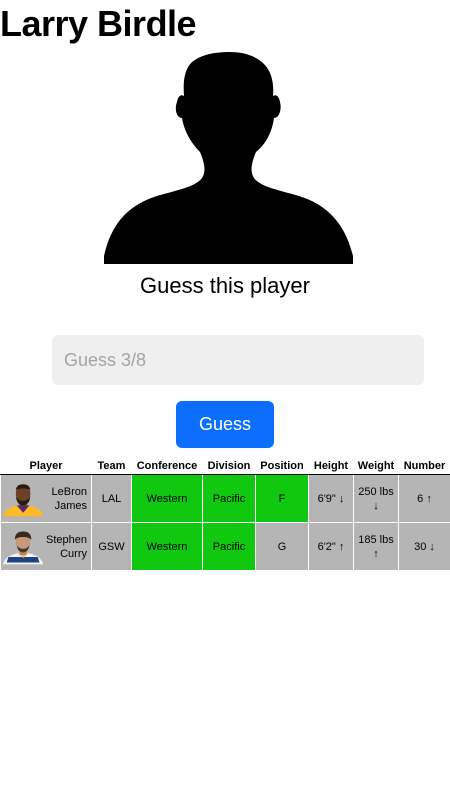 This screenshot has width=450, height=800. Describe the element at coordinates (424, 498) in the screenshot. I see `cell-number: 6 ↑` at that location.